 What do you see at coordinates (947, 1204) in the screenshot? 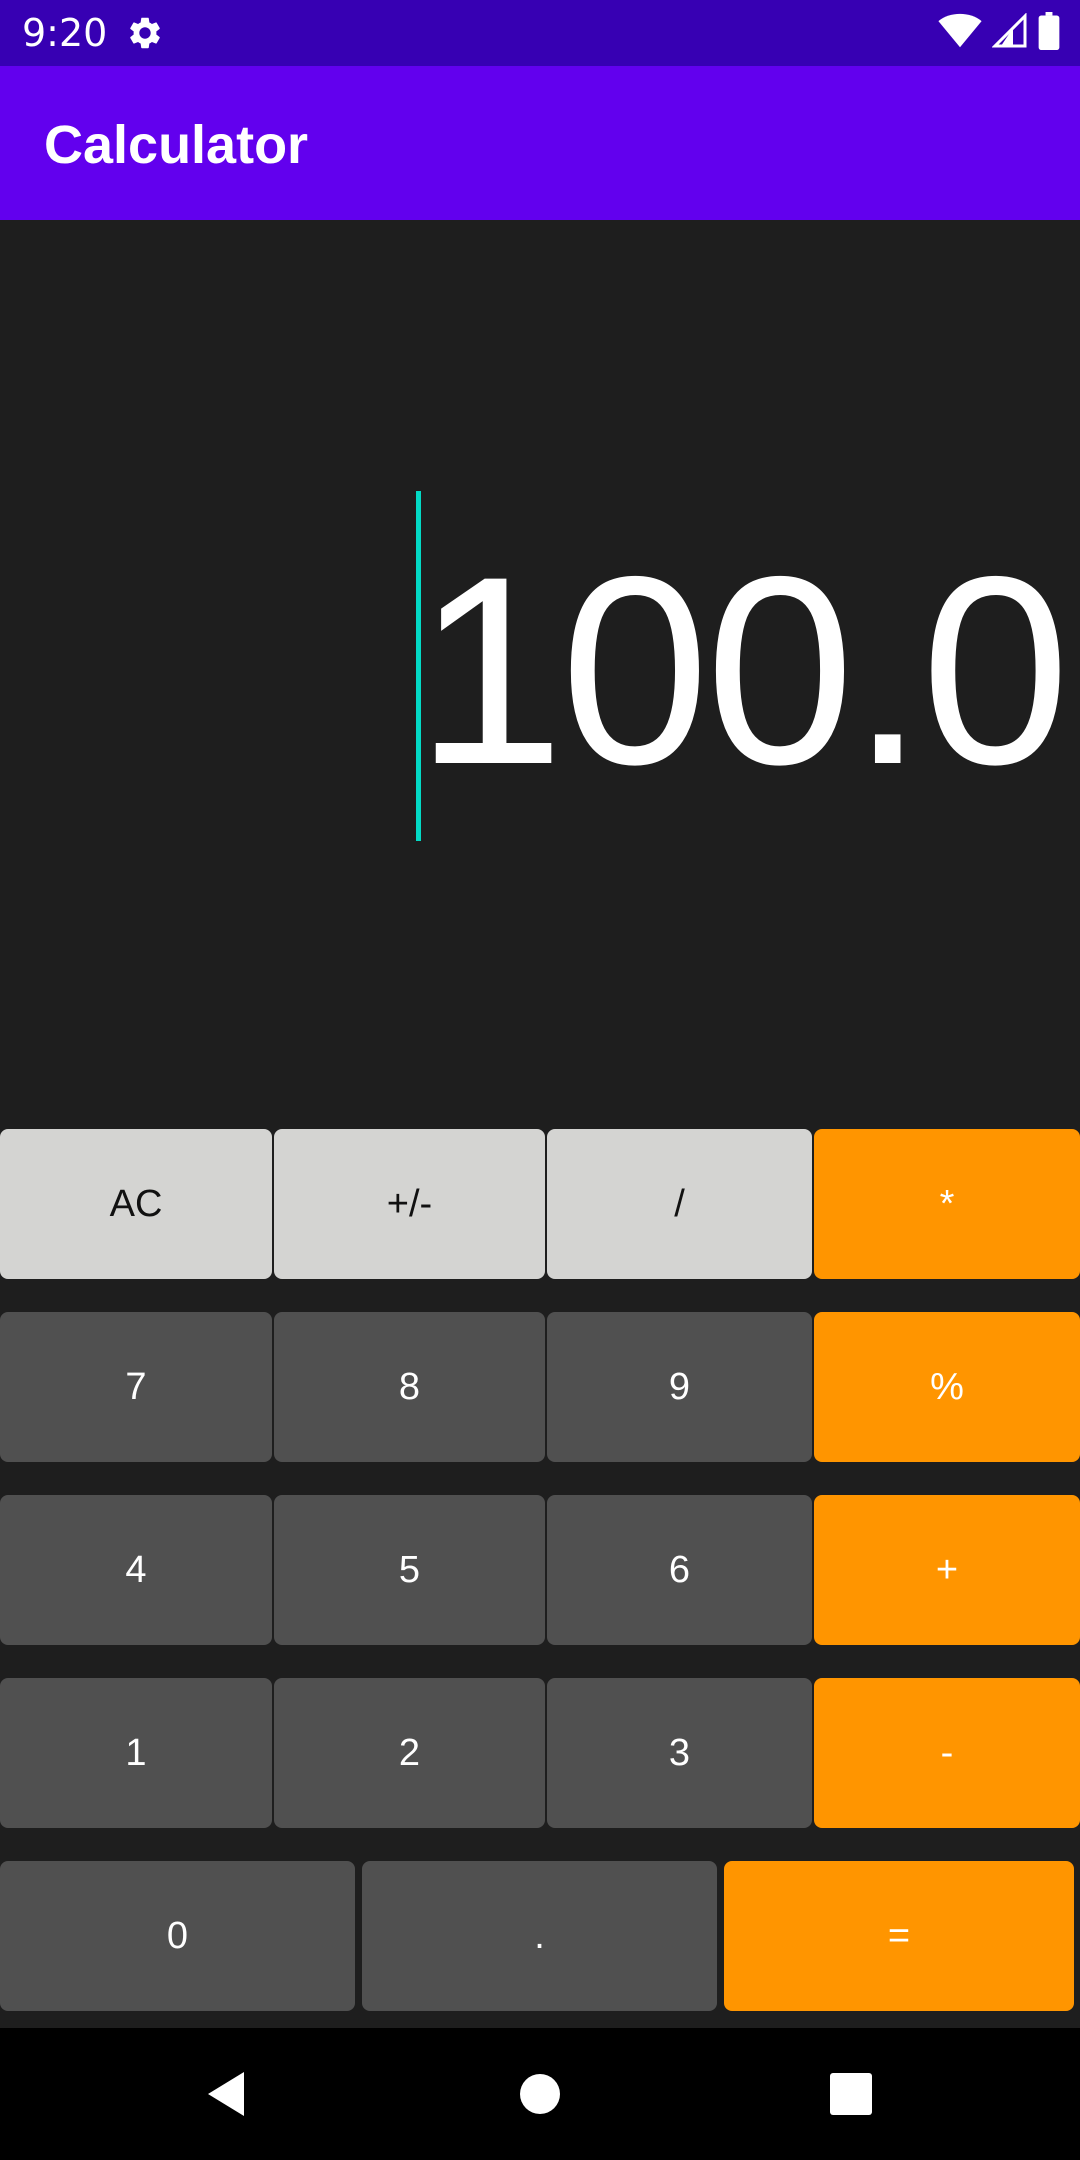
I see `multiply-button: *` at bounding box center [947, 1204].